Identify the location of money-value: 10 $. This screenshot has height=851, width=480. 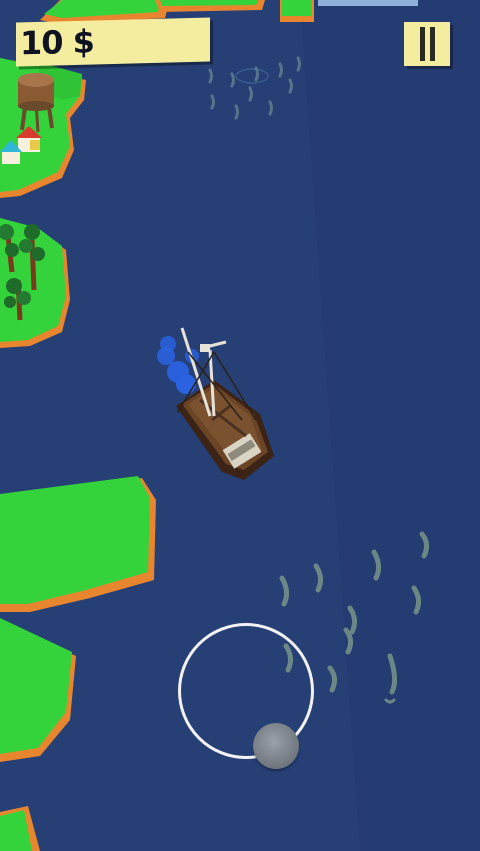
(57, 42).